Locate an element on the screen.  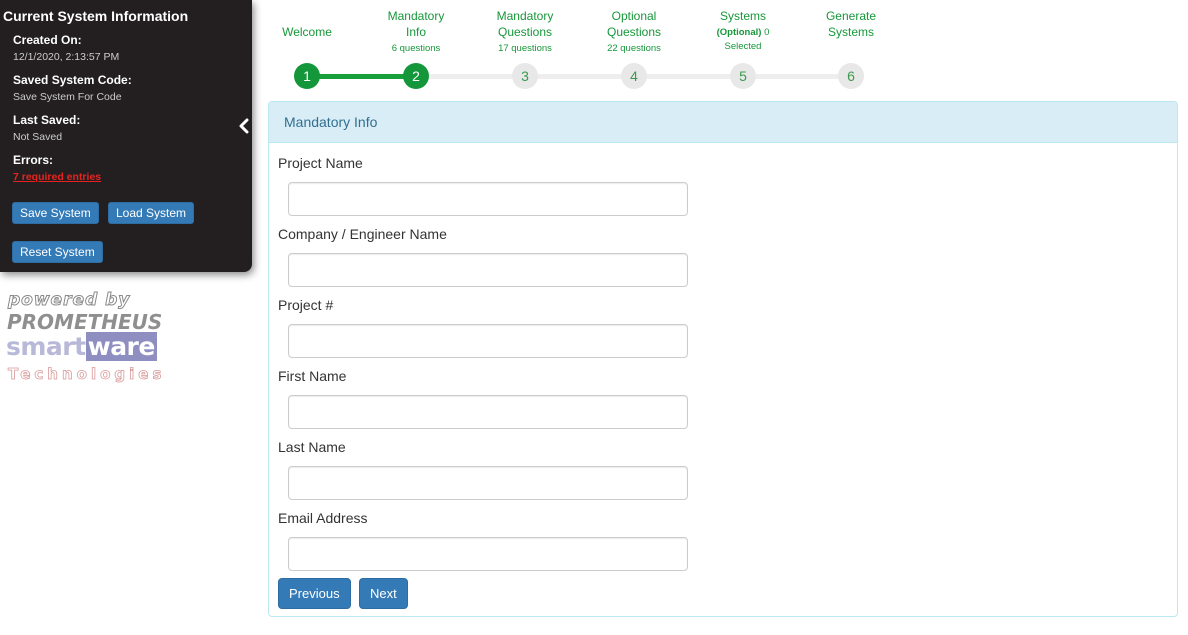
step-mandatory-info: Mandatory Info 6 questions is located at coordinates (416, 27).